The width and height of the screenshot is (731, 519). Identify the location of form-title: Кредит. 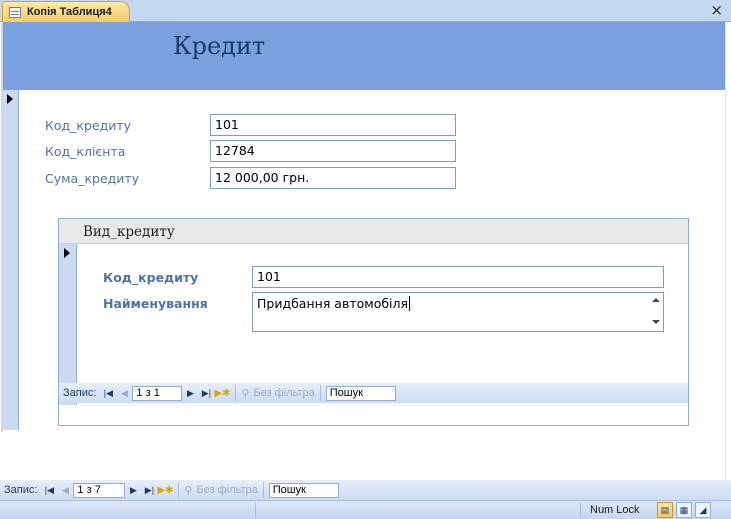
(219, 46).